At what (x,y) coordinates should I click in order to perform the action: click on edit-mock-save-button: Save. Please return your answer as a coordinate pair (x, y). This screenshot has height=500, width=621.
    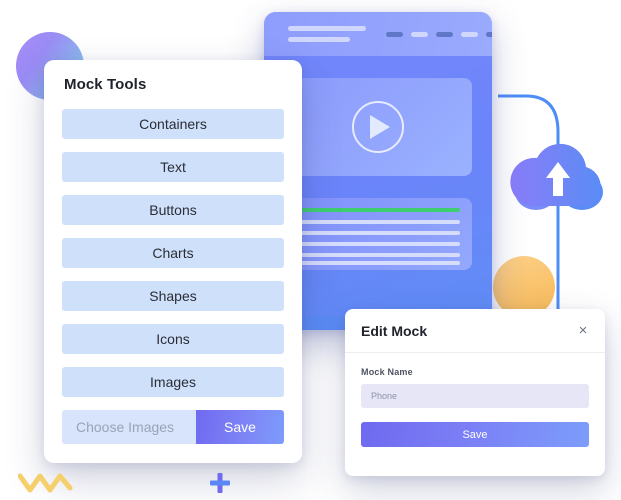
    Looking at the image, I should click on (475, 434).